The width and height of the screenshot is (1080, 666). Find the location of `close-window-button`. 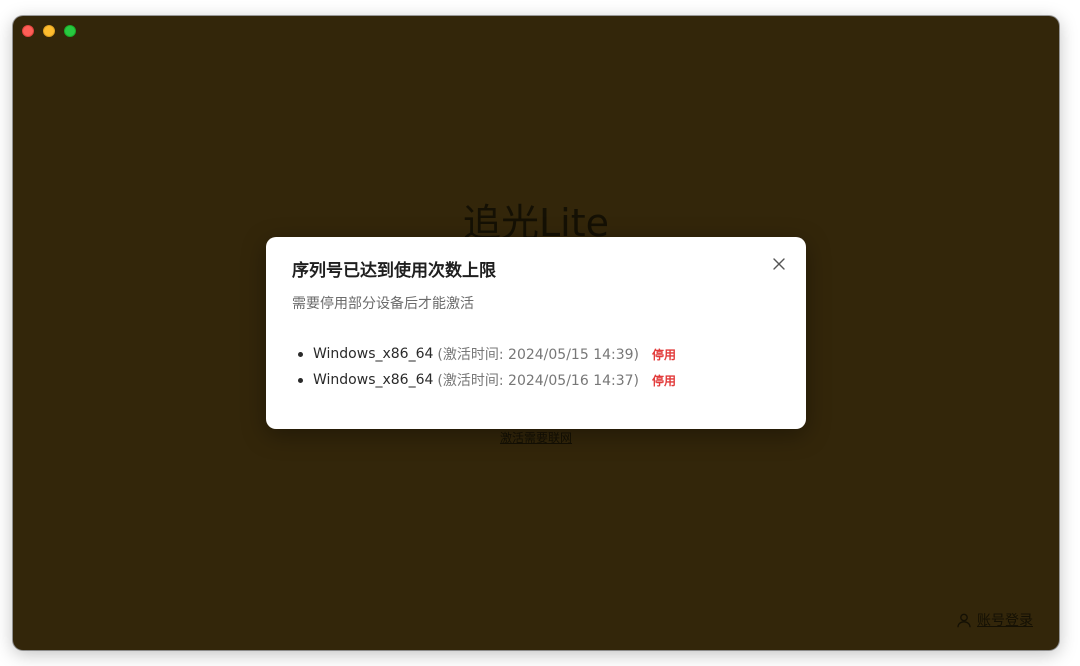

close-window-button is located at coordinates (28, 31).